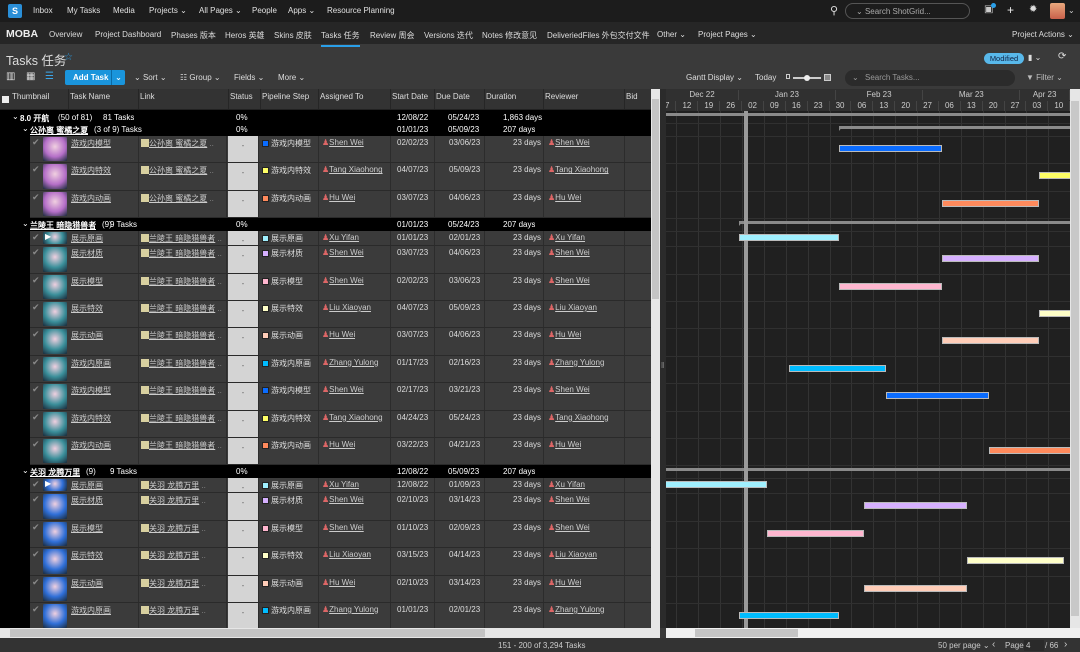 This screenshot has height=652, width=1080. I want to click on settings-icon: ✹, so click(1033, 9).